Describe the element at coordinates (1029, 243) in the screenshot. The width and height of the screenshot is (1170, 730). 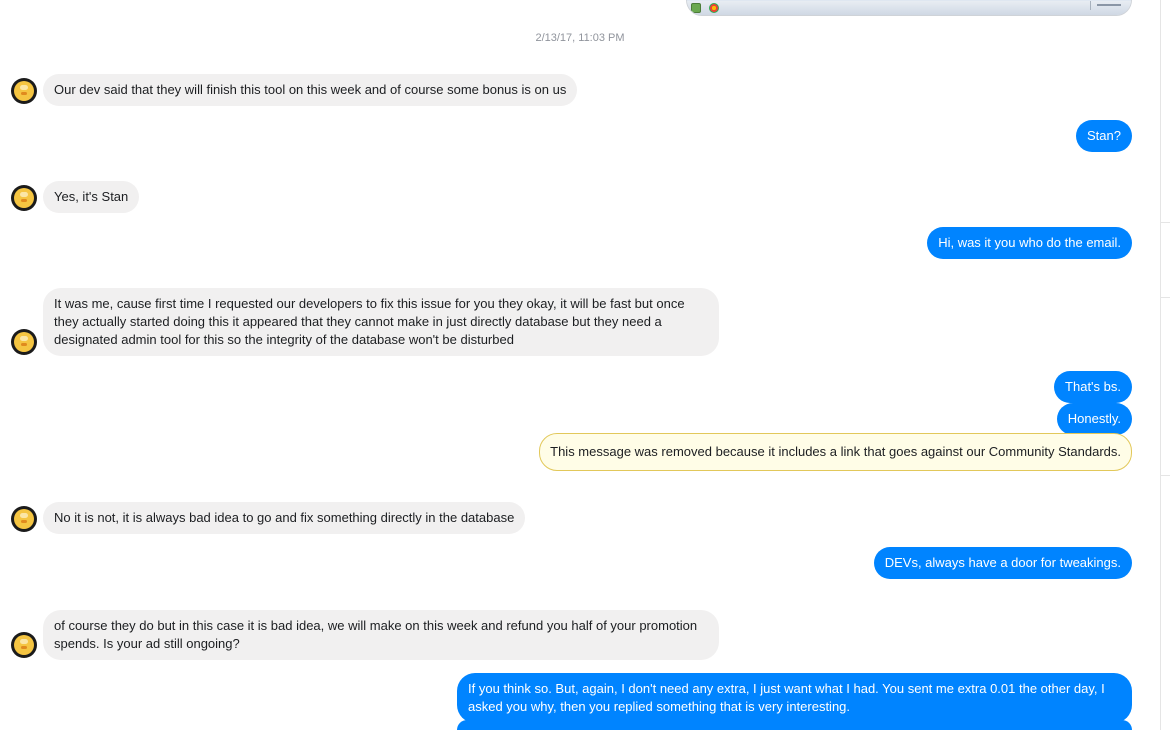
I see `message-bubble-outgoing: Hi, was it you who do the email.` at that location.